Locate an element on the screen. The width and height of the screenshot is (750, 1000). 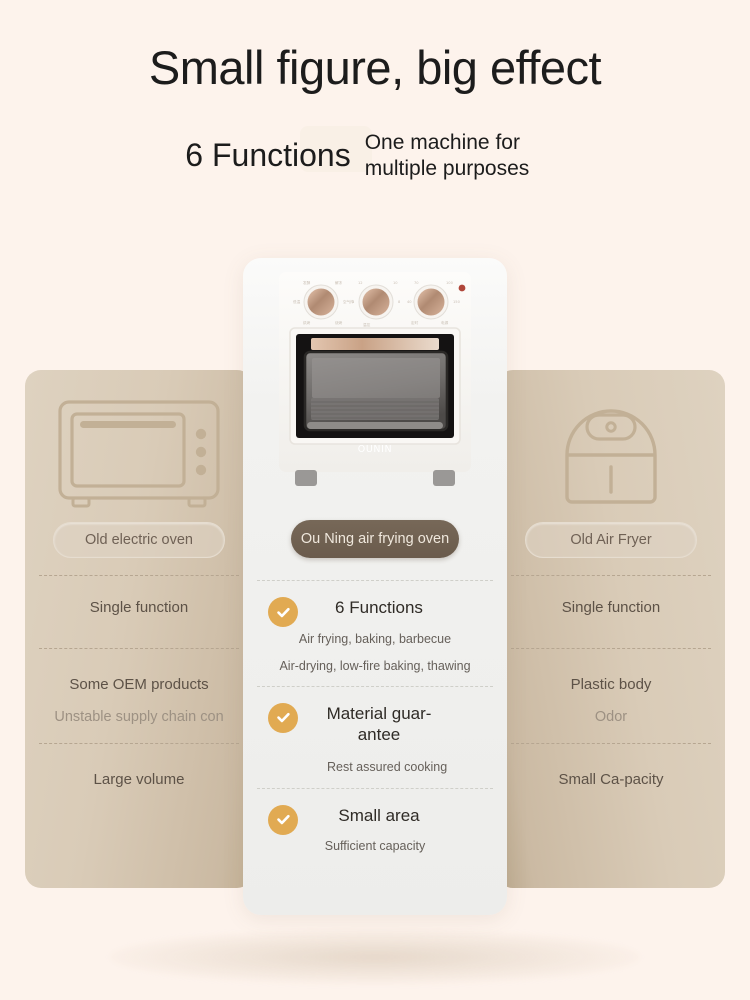
row-primary-text: Small Ca-pacity is located at coordinates (611, 779).